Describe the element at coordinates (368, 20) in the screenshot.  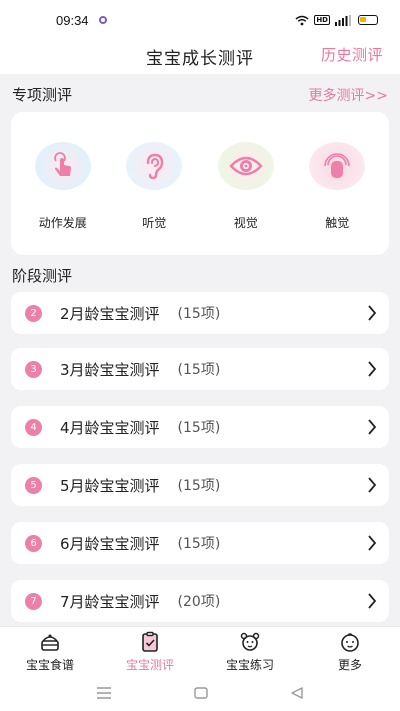
I see `battery-icon` at that location.